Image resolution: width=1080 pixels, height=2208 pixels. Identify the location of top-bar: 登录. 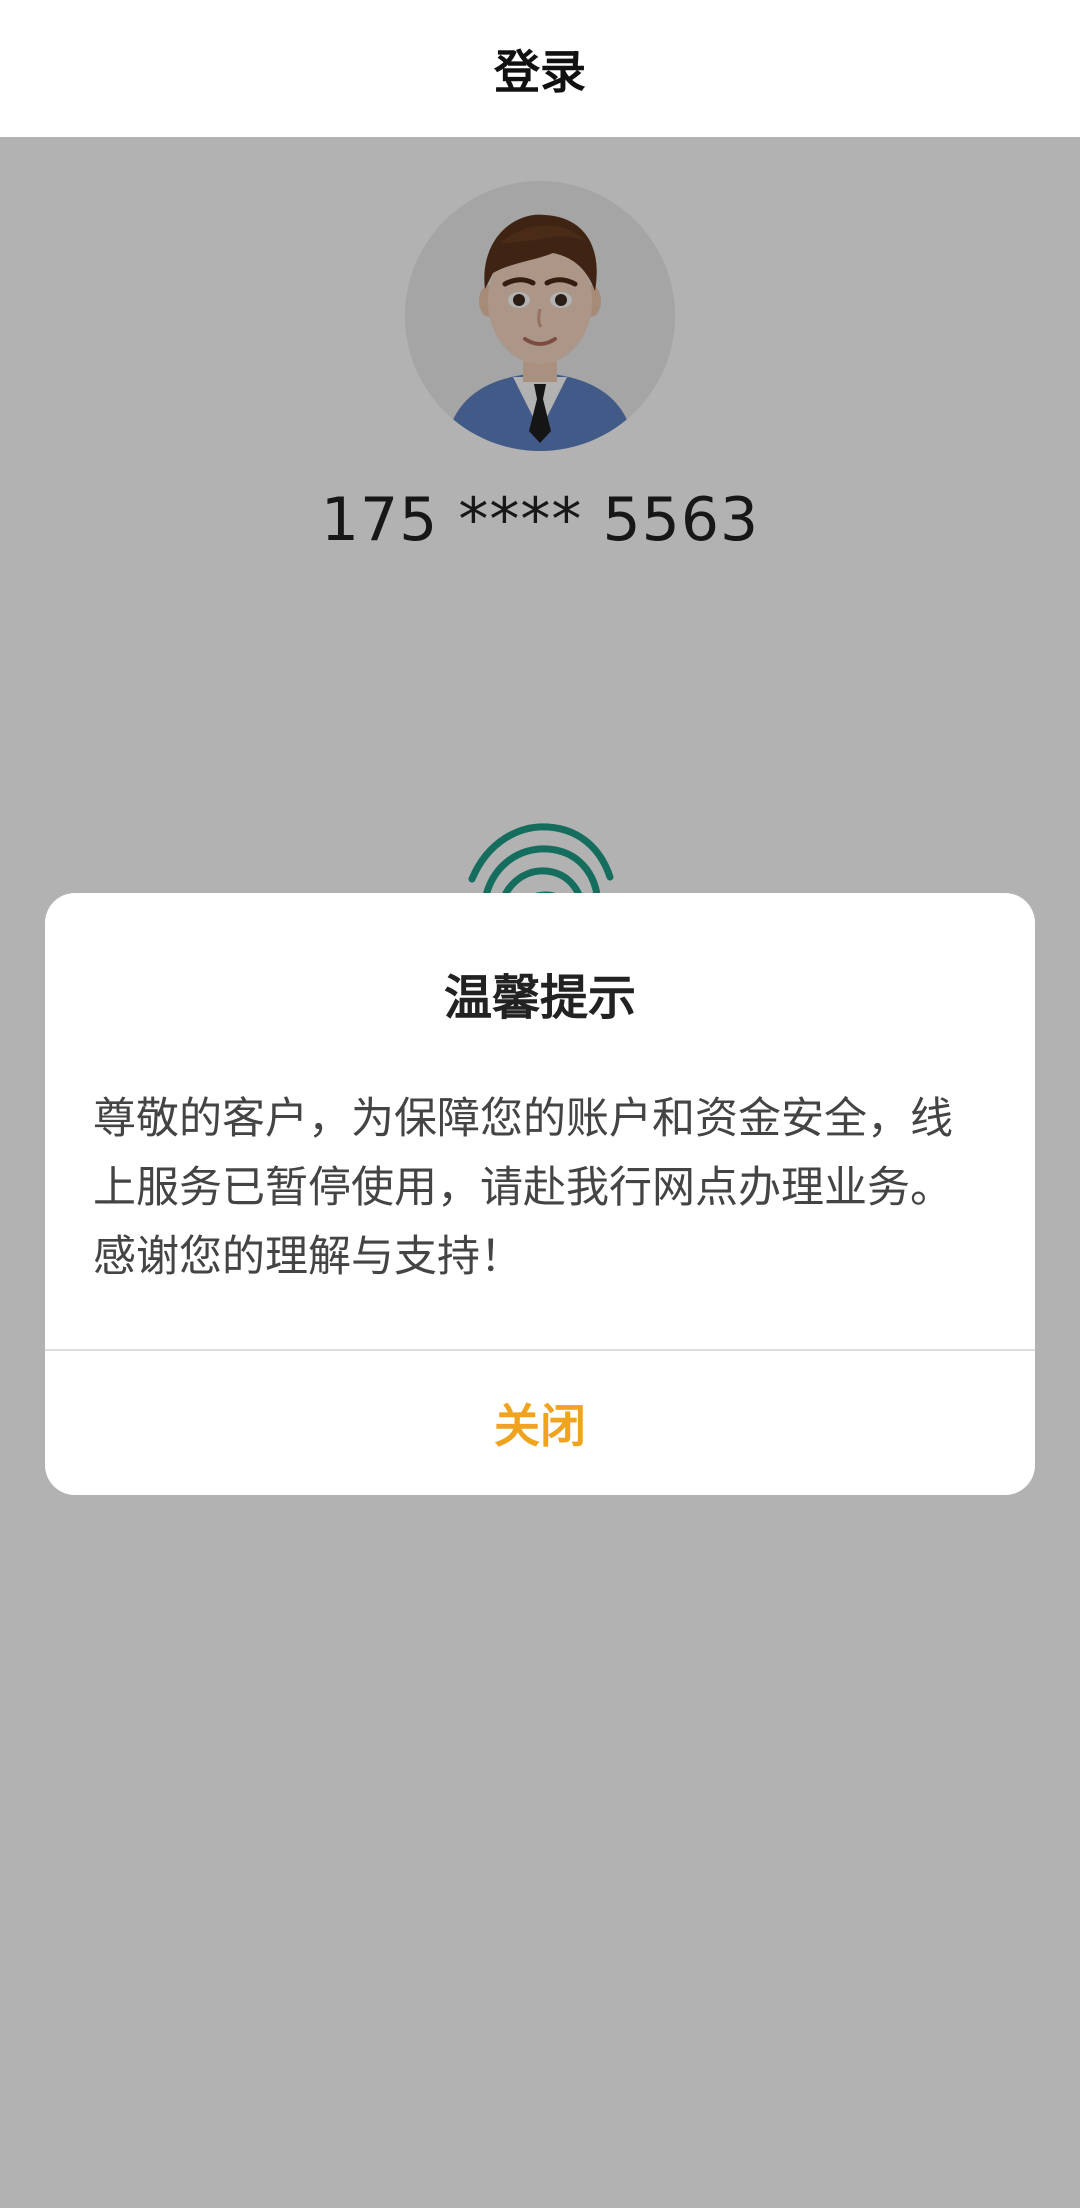
(540, 68).